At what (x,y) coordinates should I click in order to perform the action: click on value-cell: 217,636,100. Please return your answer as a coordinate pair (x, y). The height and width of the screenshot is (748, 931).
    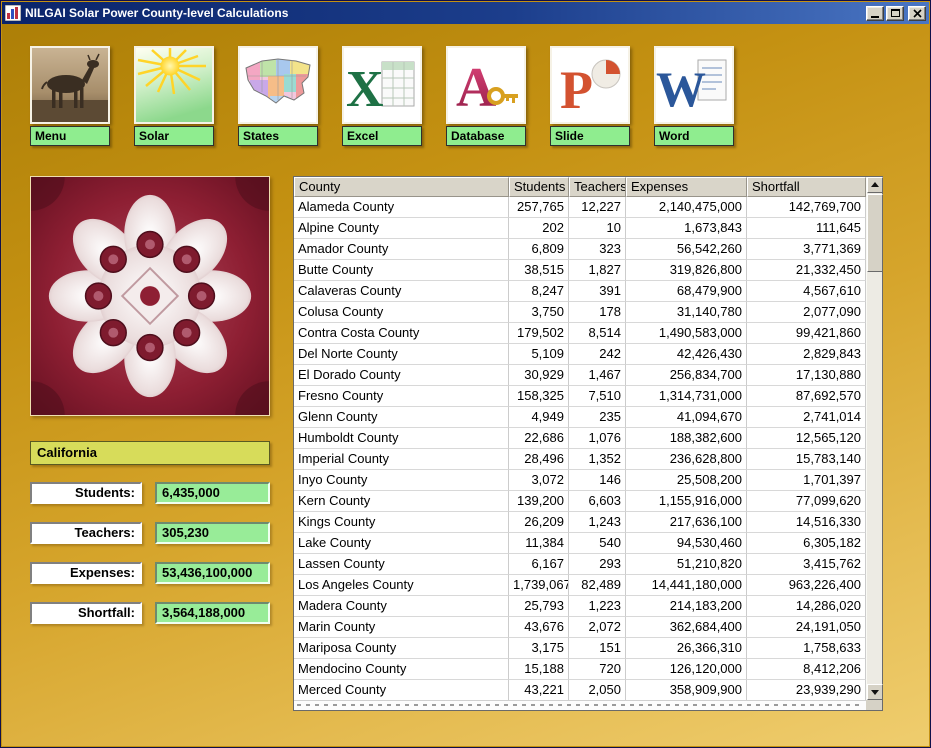
    Looking at the image, I should click on (686, 522).